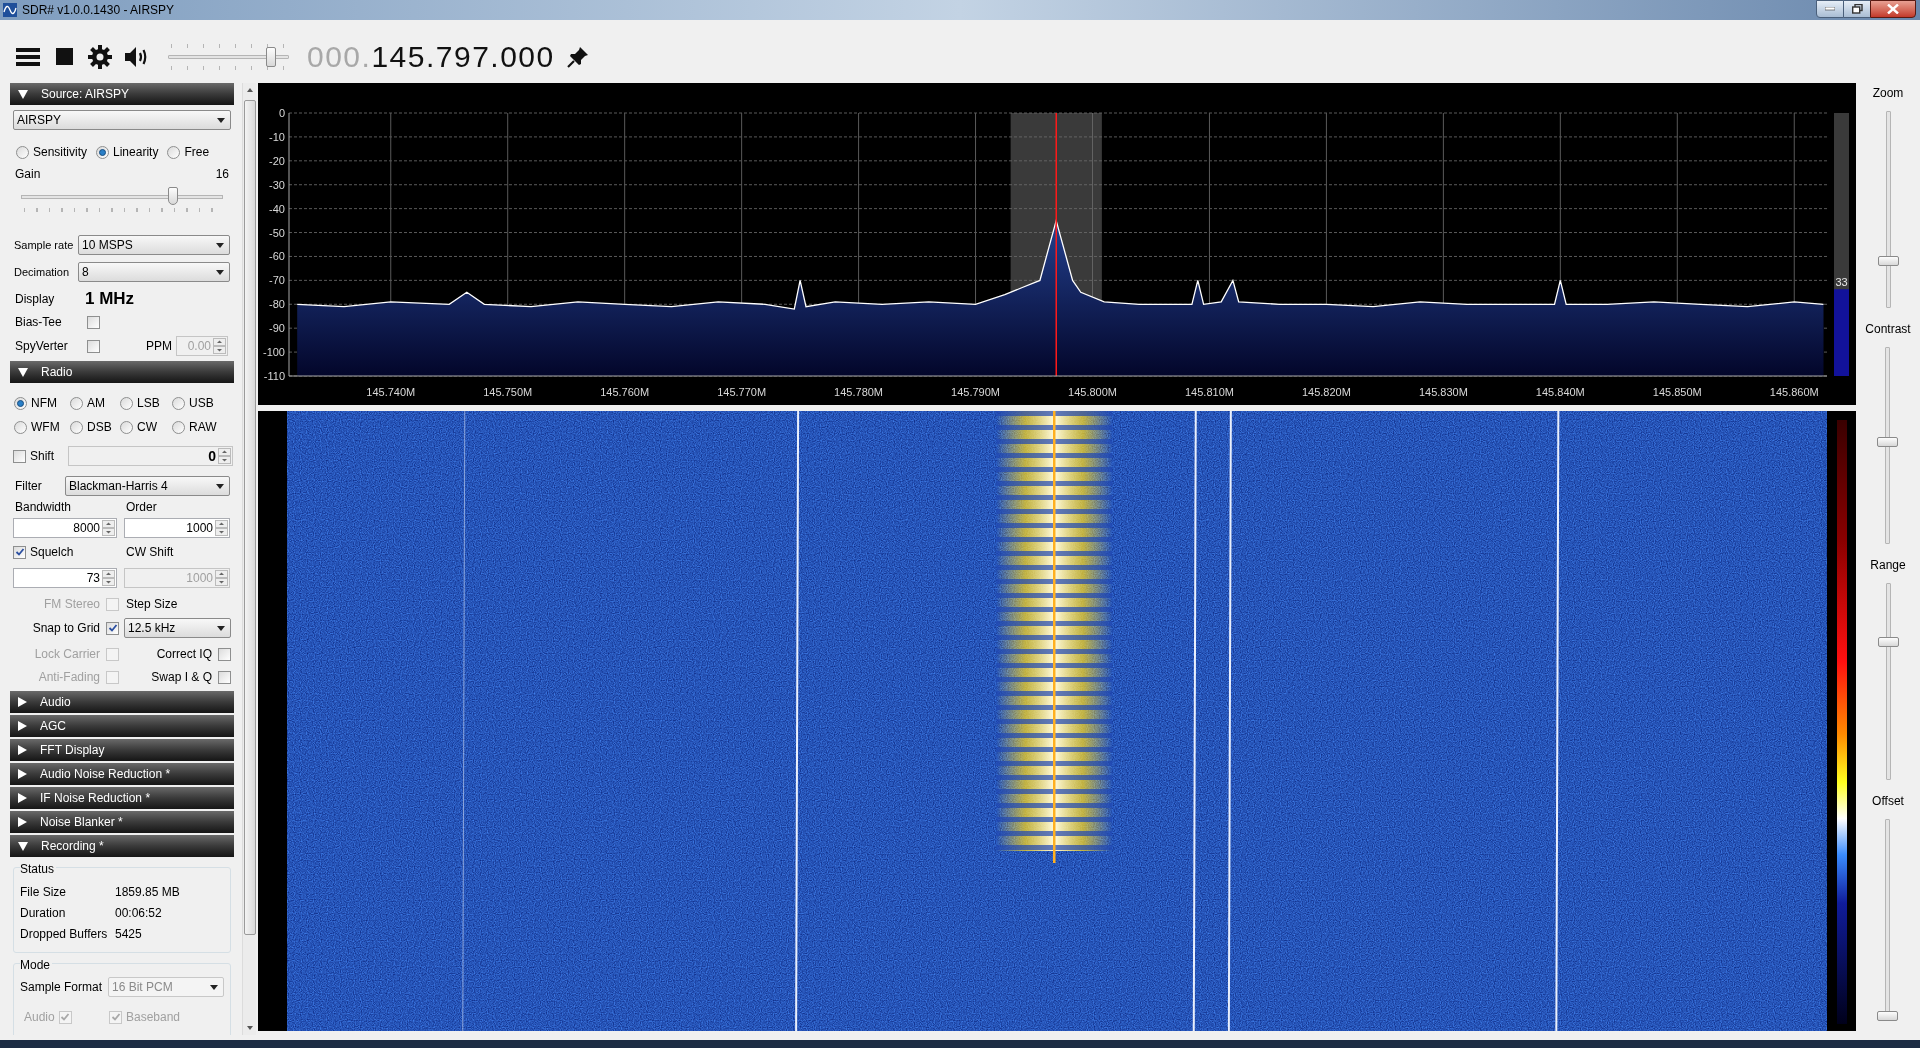 Image resolution: width=1920 pixels, height=1048 pixels. I want to click on maximize-button, so click(1857, 9).